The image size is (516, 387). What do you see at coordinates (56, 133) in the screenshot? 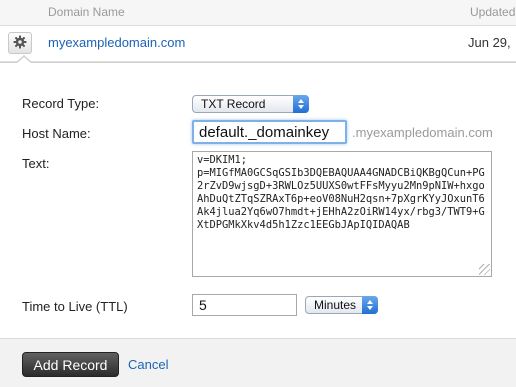
I see `host-name-label: Host Name:` at bounding box center [56, 133].